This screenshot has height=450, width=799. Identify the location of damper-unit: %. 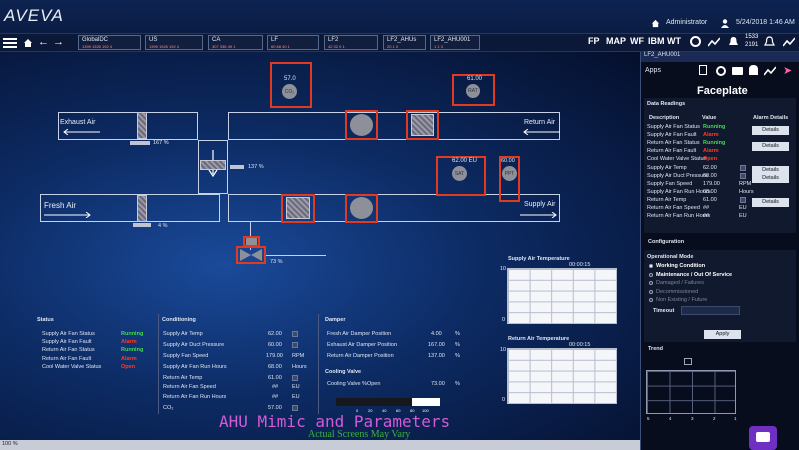
(457, 334).